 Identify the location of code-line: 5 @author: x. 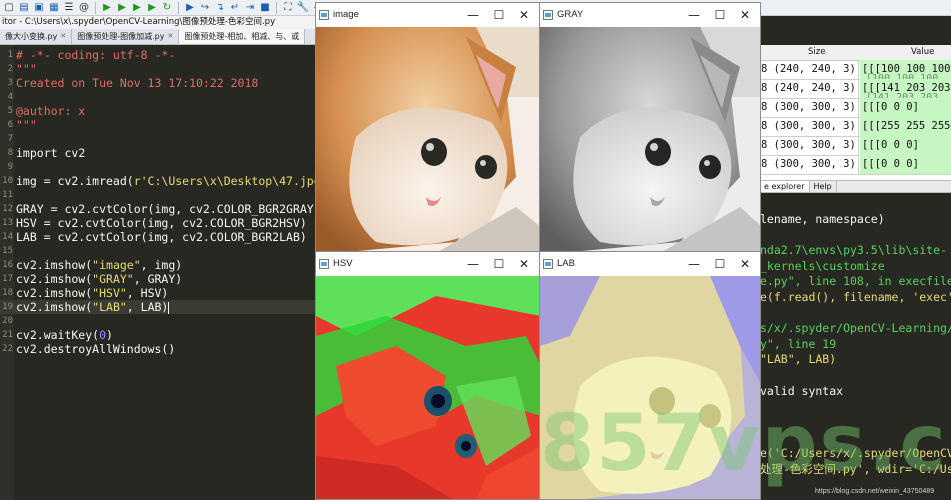
(158, 111).